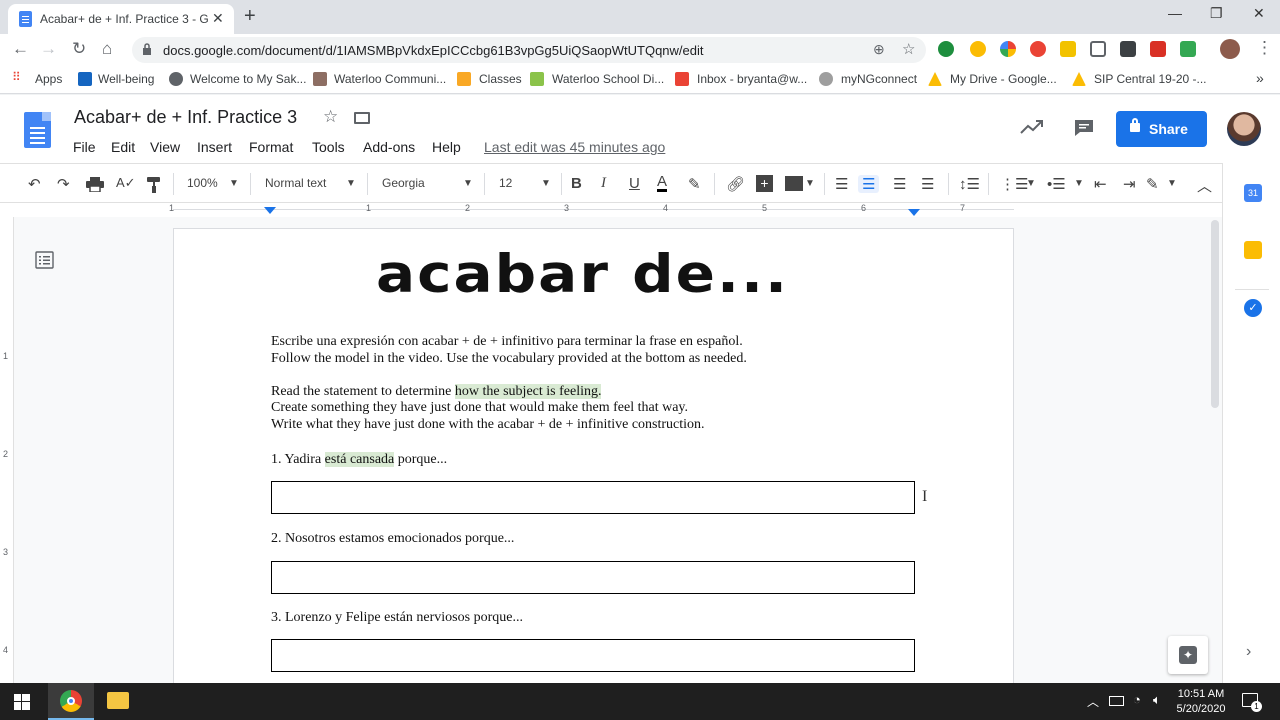 The image size is (1280, 720). Describe the element at coordinates (48, 49) in the screenshot. I see `forward-button: →` at that location.